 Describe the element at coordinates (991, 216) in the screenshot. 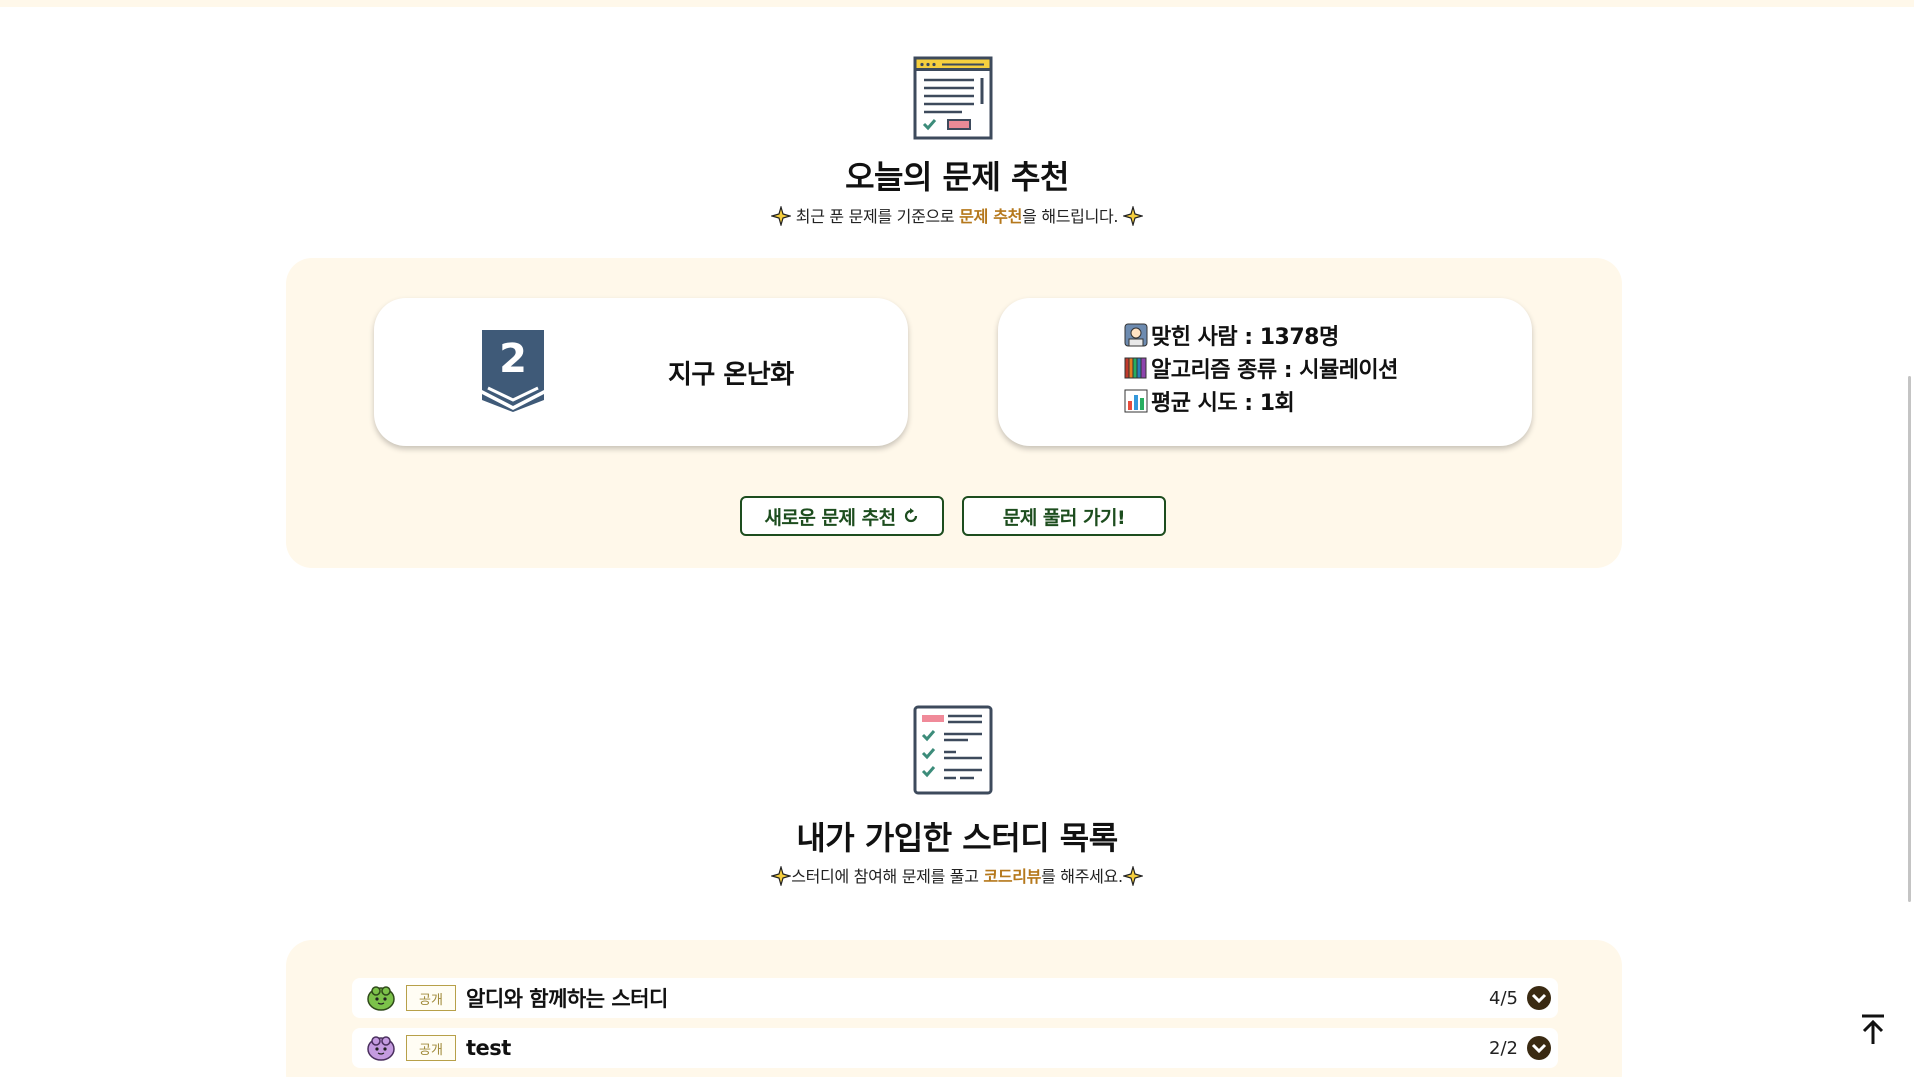

I see `subtitle-accent: 문제 추천` at that location.